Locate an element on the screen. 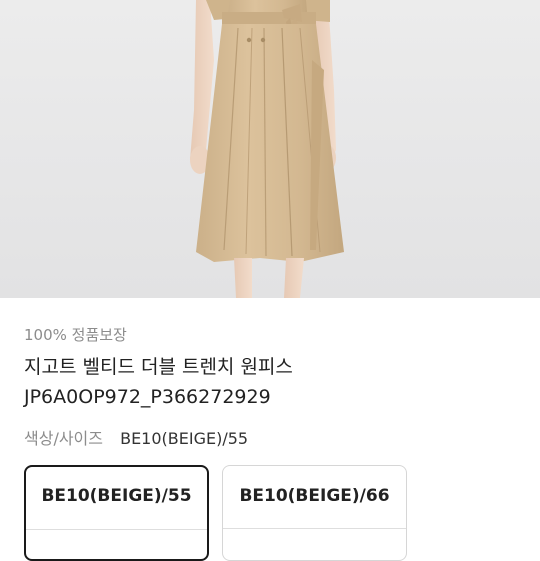  size-option-button-55: BE10(BEIGE)/55 is located at coordinates (116, 513).